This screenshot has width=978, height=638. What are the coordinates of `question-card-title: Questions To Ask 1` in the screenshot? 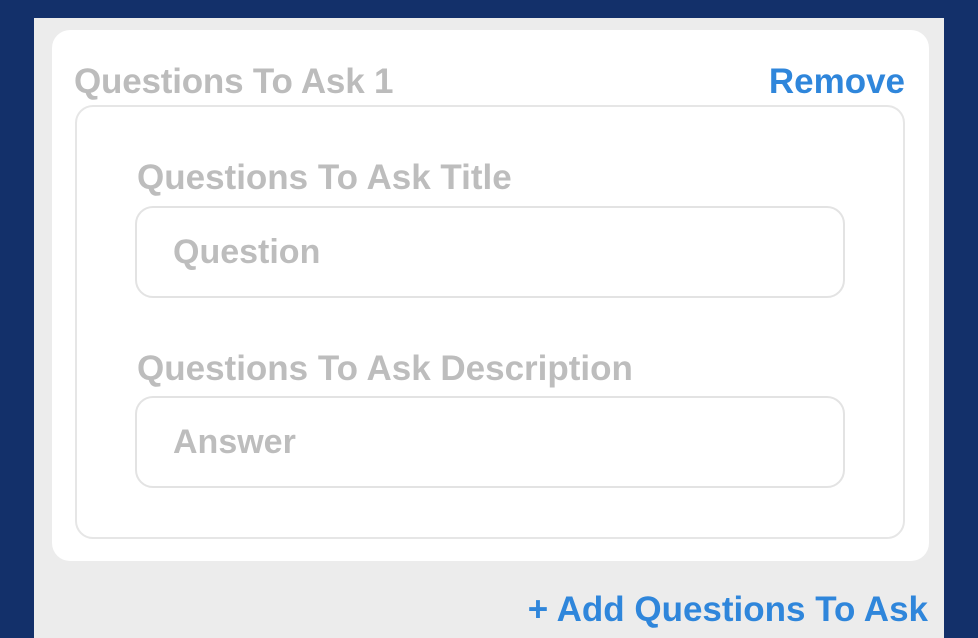 It's located at (234, 81).